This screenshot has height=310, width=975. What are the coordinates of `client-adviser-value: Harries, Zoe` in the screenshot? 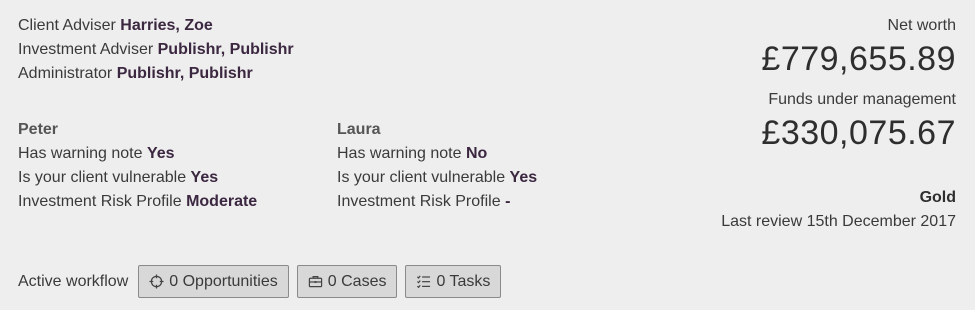 It's located at (166, 25).